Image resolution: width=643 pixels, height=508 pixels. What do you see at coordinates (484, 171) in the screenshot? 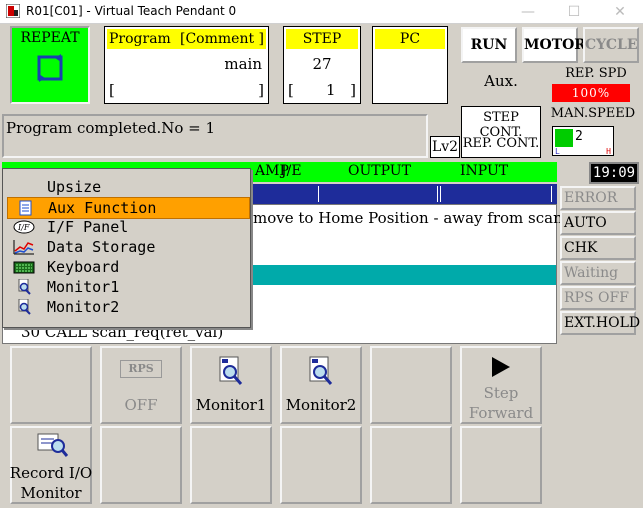
I see `input-header: INPUT` at bounding box center [484, 171].